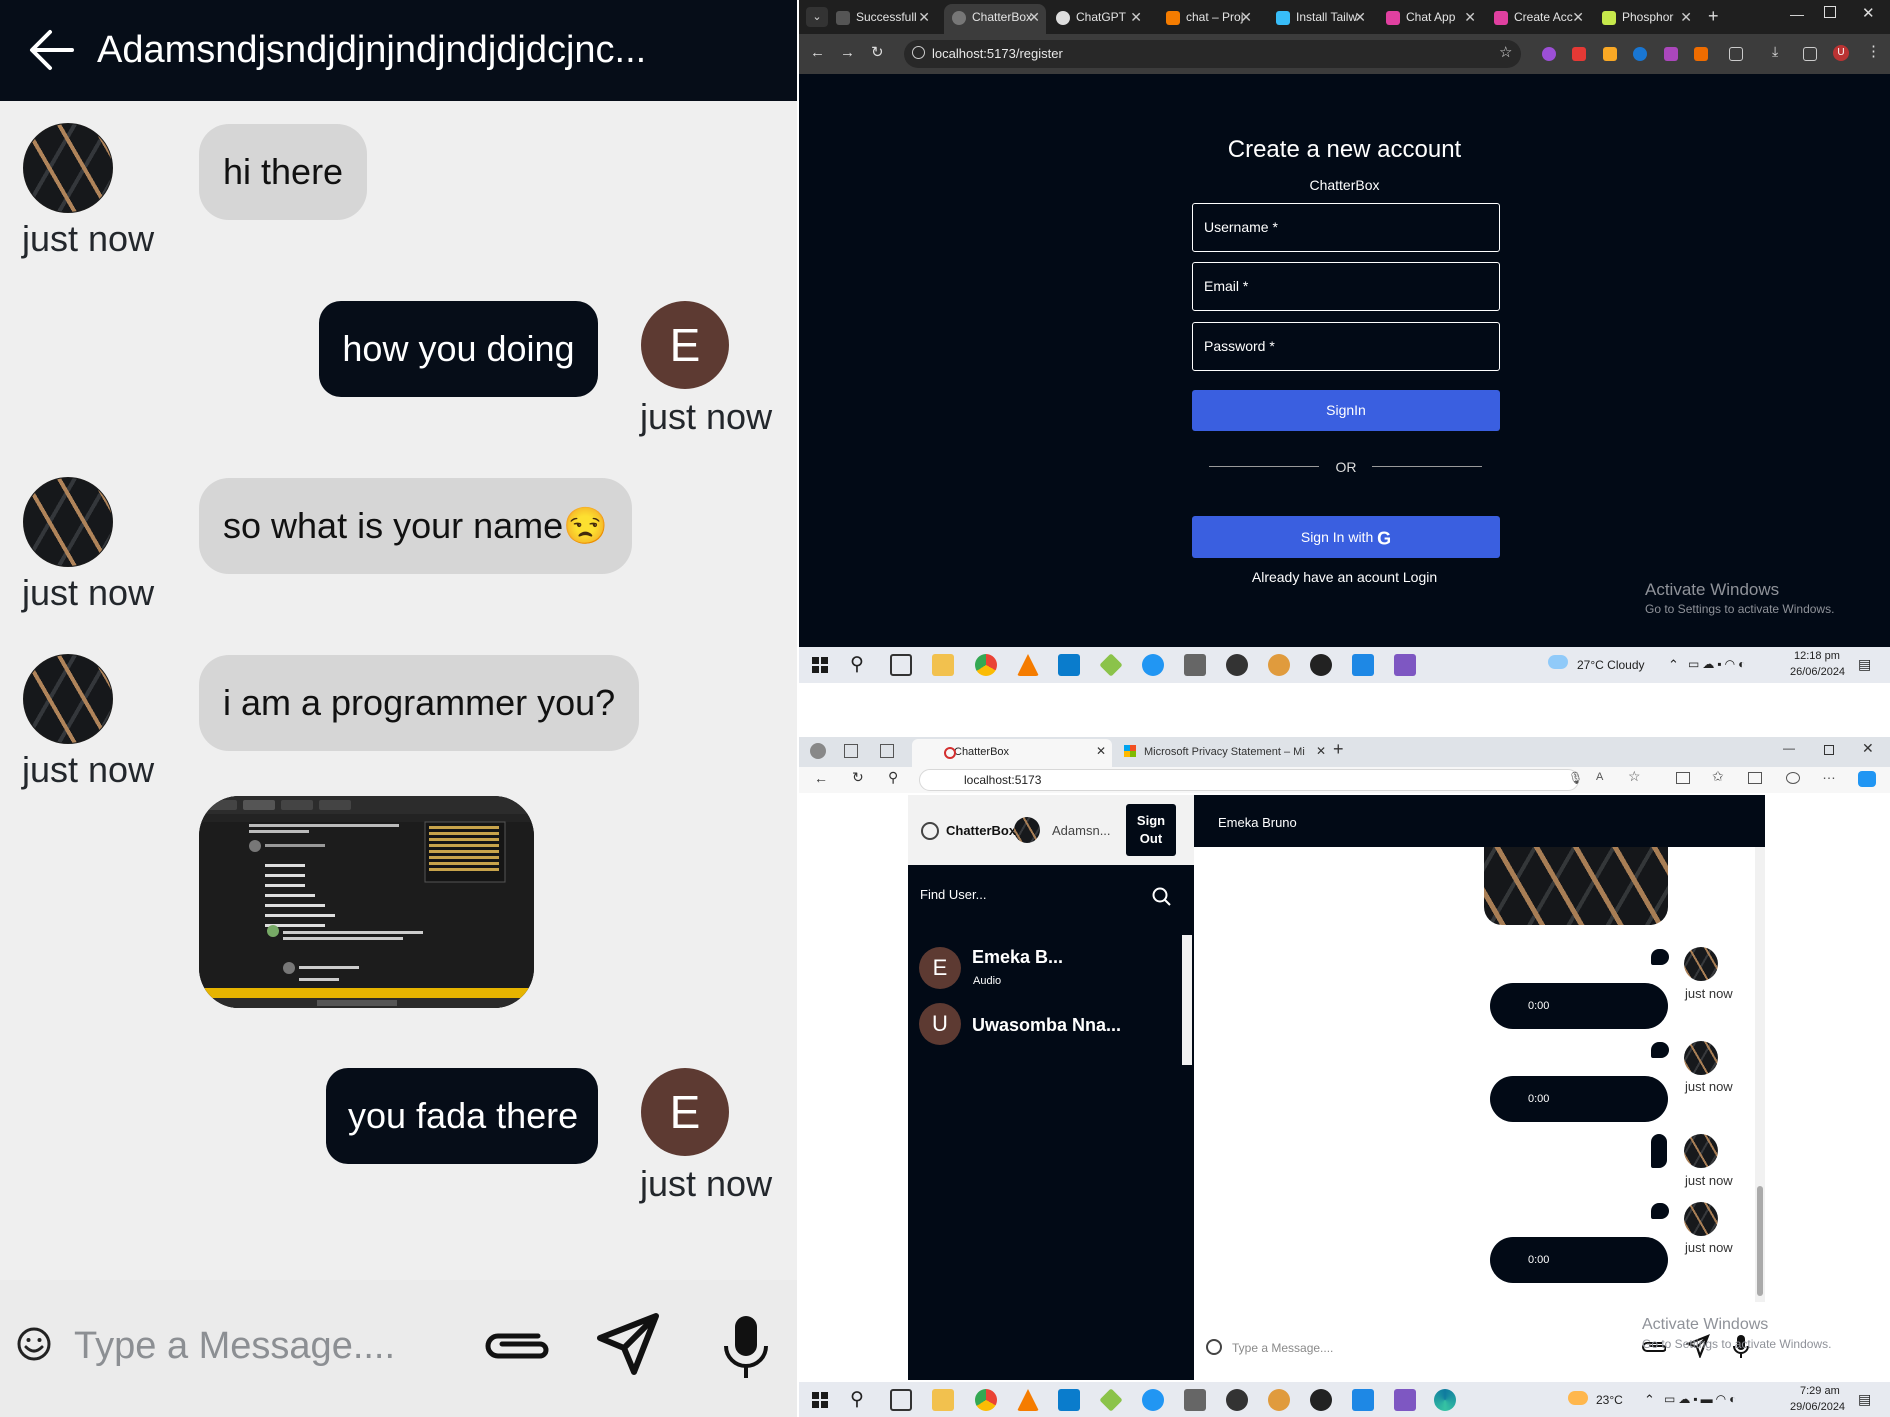 The image size is (1890, 1417). Describe the element at coordinates (1505, 52) in the screenshot. I see `bookmark-star-icon: ☆` at that location.